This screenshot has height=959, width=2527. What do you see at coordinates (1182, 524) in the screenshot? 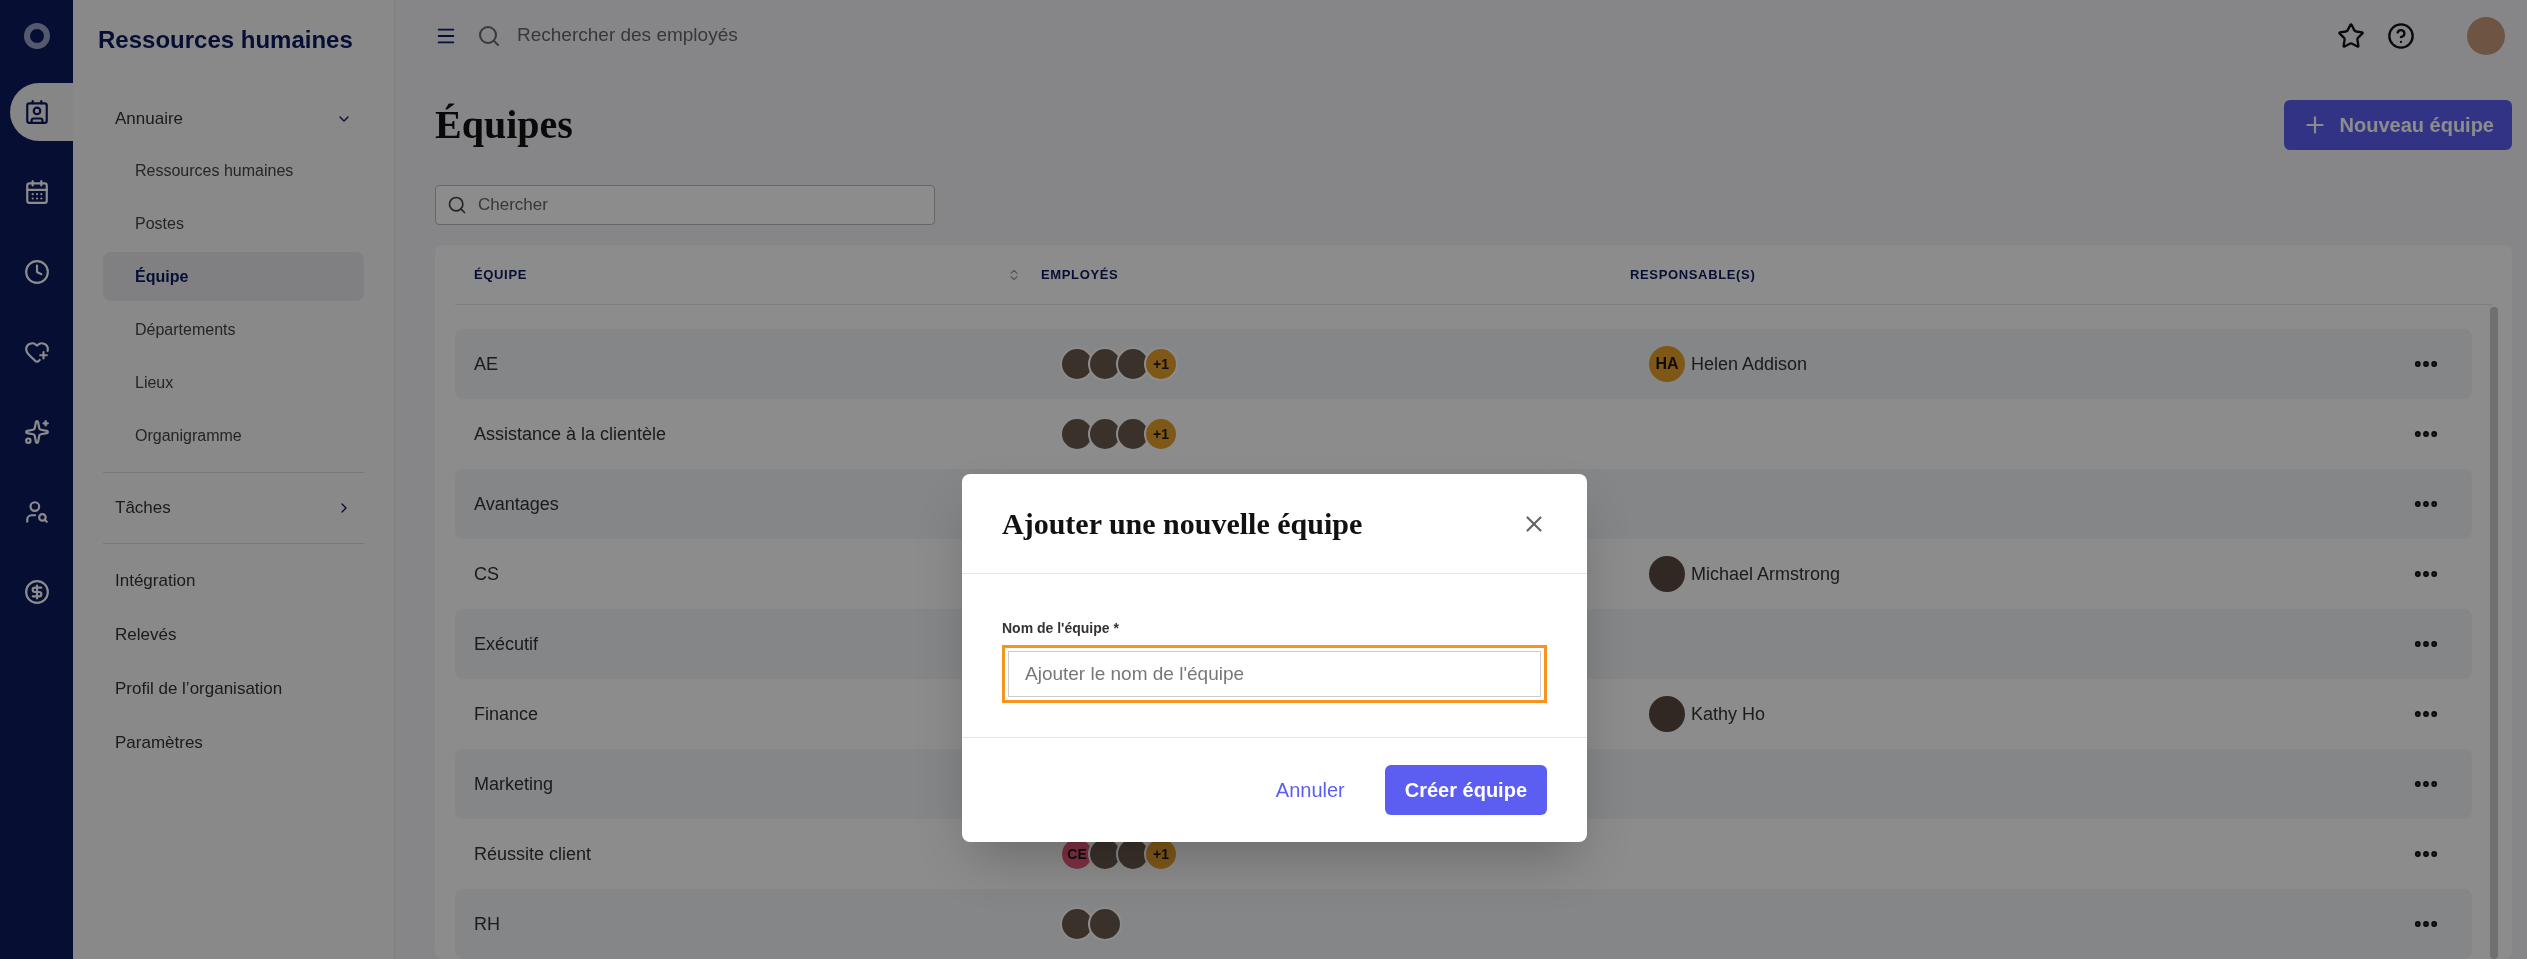
I see `dialog-title: Ajouter une nouvelle équipe` at bounding box center [1182, 524].